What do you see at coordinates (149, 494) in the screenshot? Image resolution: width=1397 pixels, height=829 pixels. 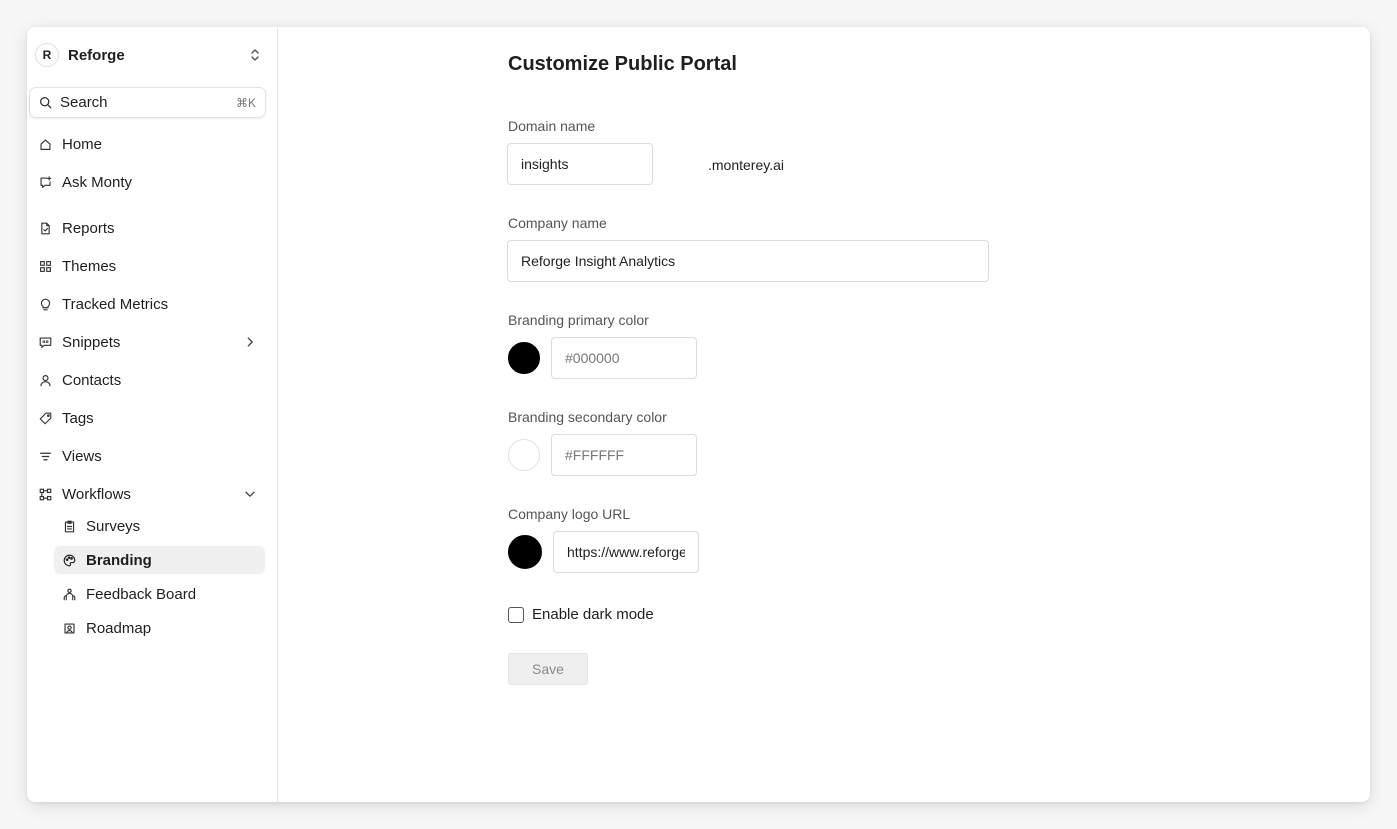 I see `sidebar-item-workflows: Workflows` at bounding box center [149, 494].